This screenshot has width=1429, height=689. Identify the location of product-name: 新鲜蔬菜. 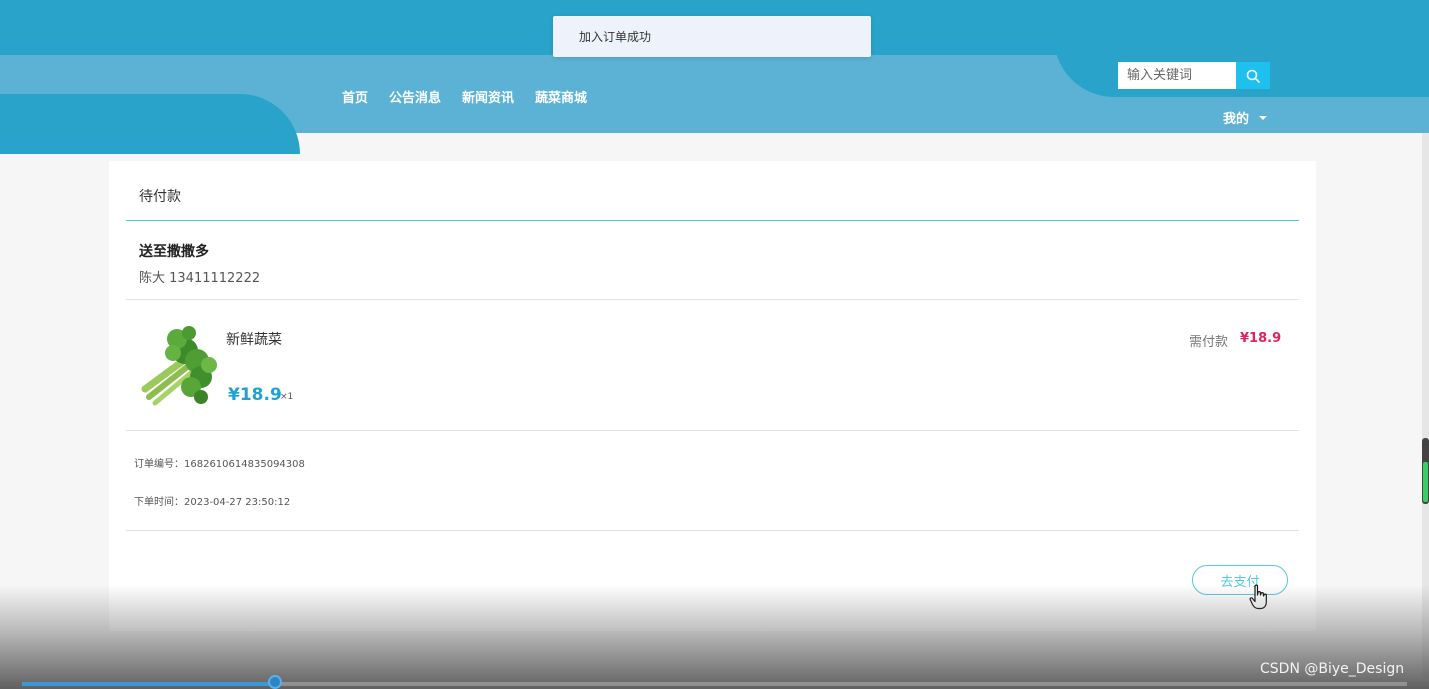
(254, 339).